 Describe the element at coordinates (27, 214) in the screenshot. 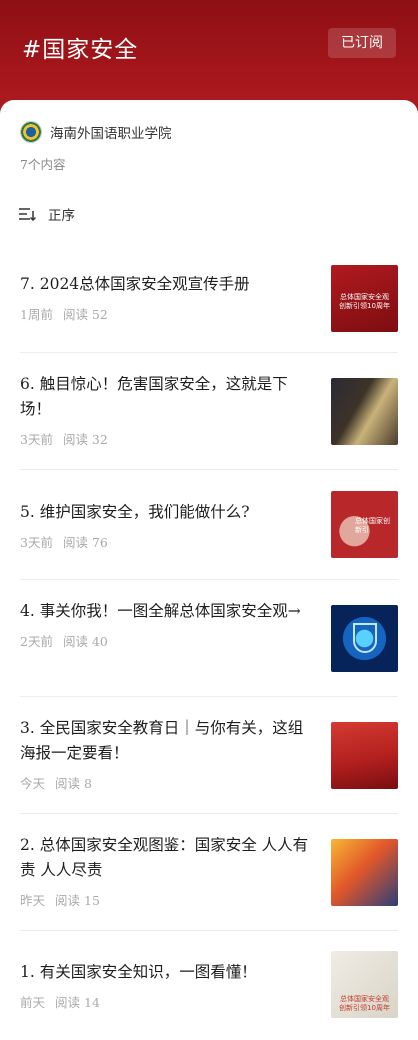

I see `sort-icon` at that location.